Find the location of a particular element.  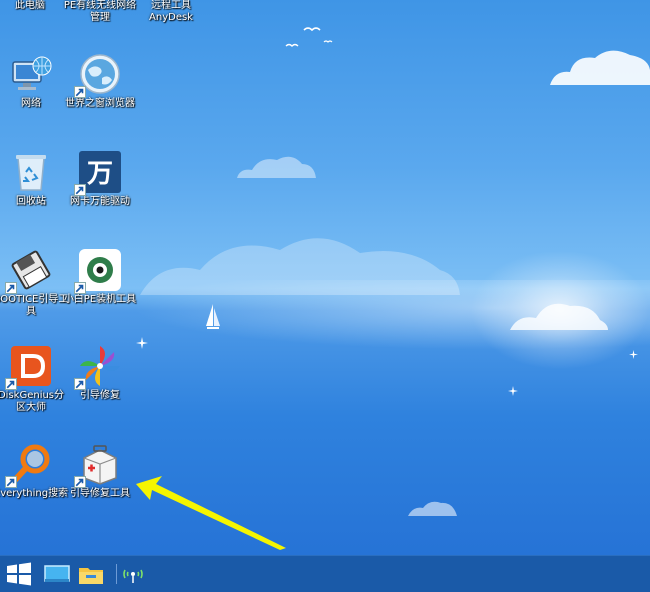

desktop-icon-boot-repair: 引导修复 is located at coordinates (100, 373).